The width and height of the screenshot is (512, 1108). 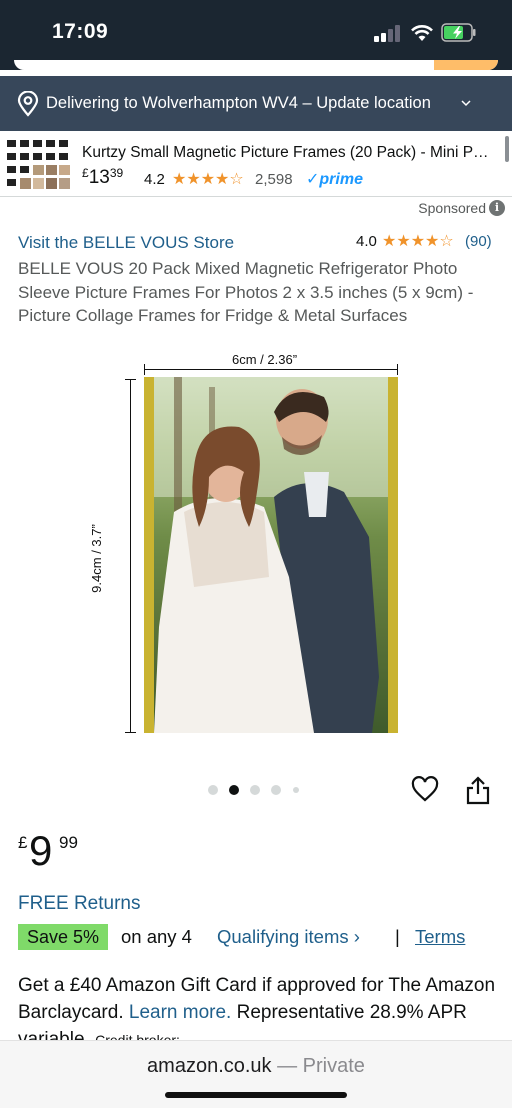 I want to click on price-cents: 99, so click(x=68, y=842).